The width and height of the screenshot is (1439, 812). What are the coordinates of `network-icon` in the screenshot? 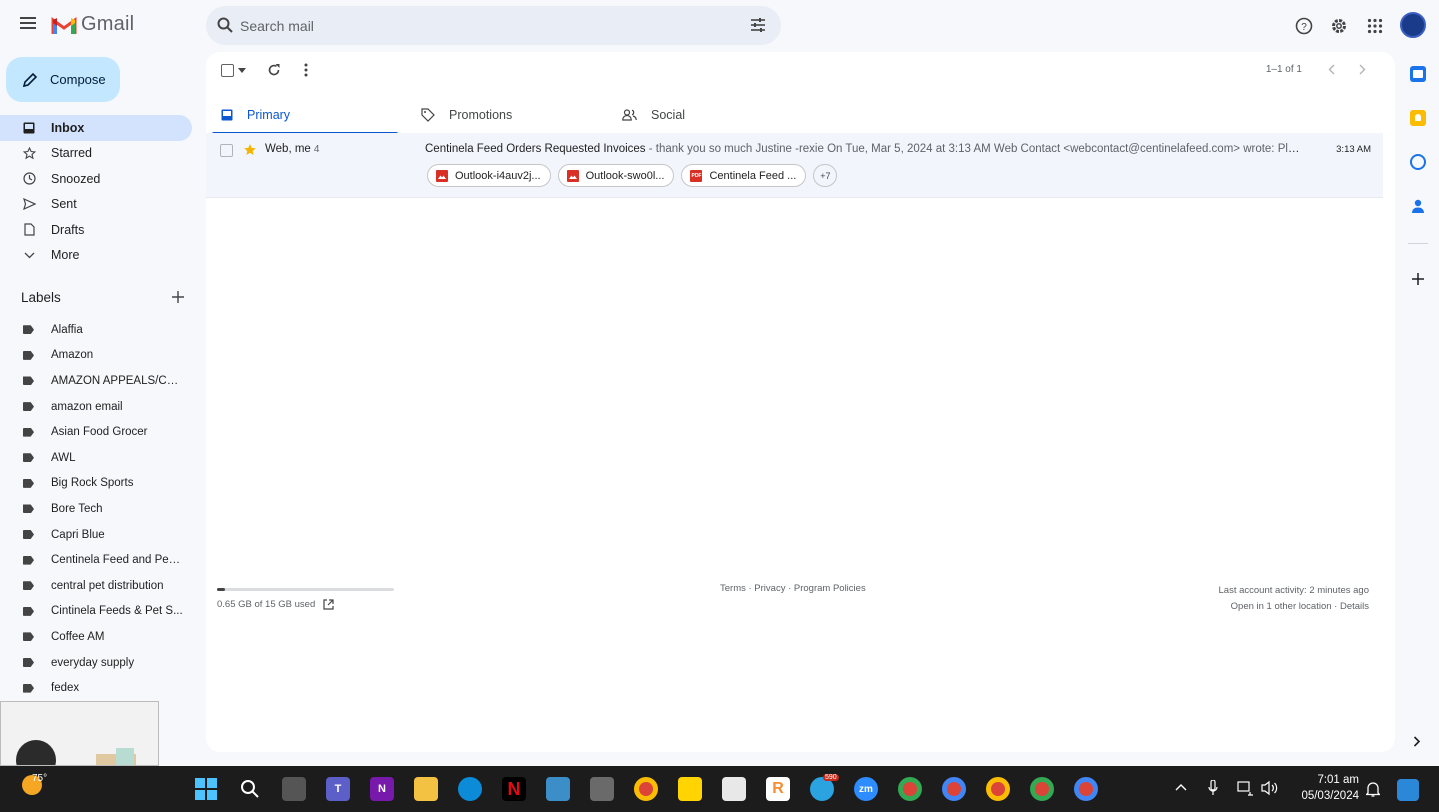 It's located at (1245, 788).